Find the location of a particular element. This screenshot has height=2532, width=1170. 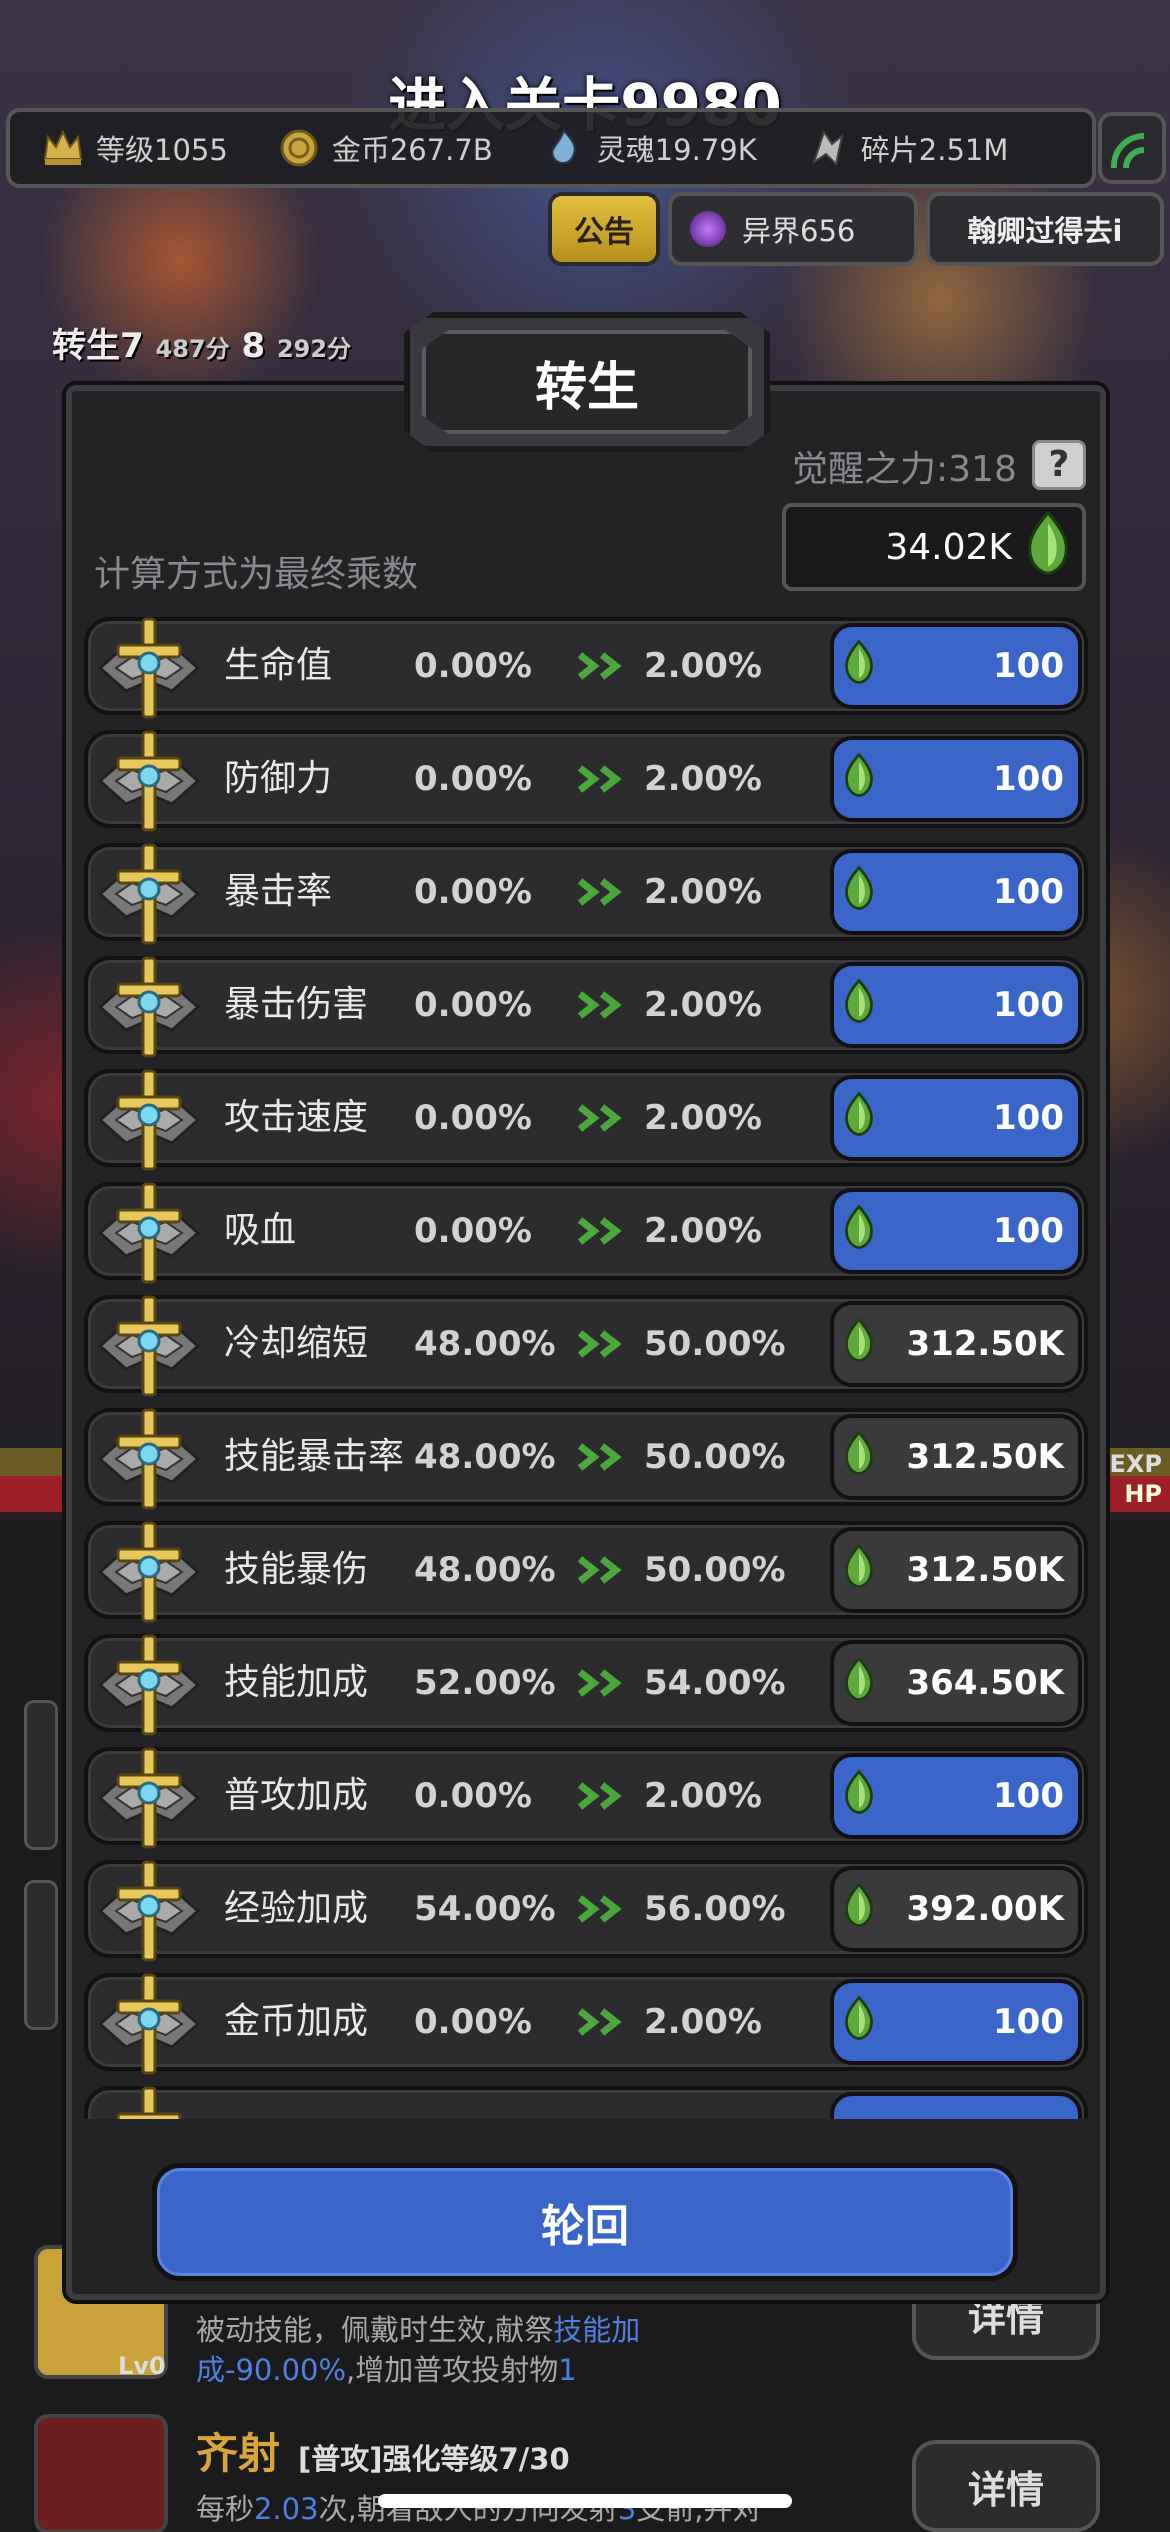

signal-button is located at coordinates (1132, 148).